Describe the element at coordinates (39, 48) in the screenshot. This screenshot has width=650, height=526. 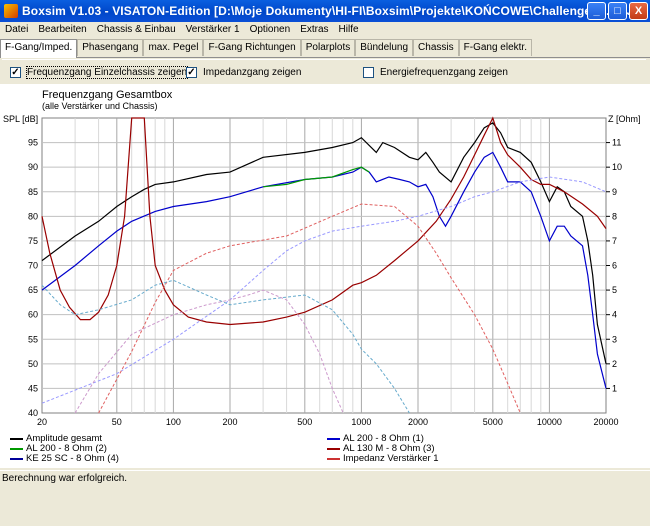
I see `tab-fgang-imped: F-Gang/Imped.` at that location.